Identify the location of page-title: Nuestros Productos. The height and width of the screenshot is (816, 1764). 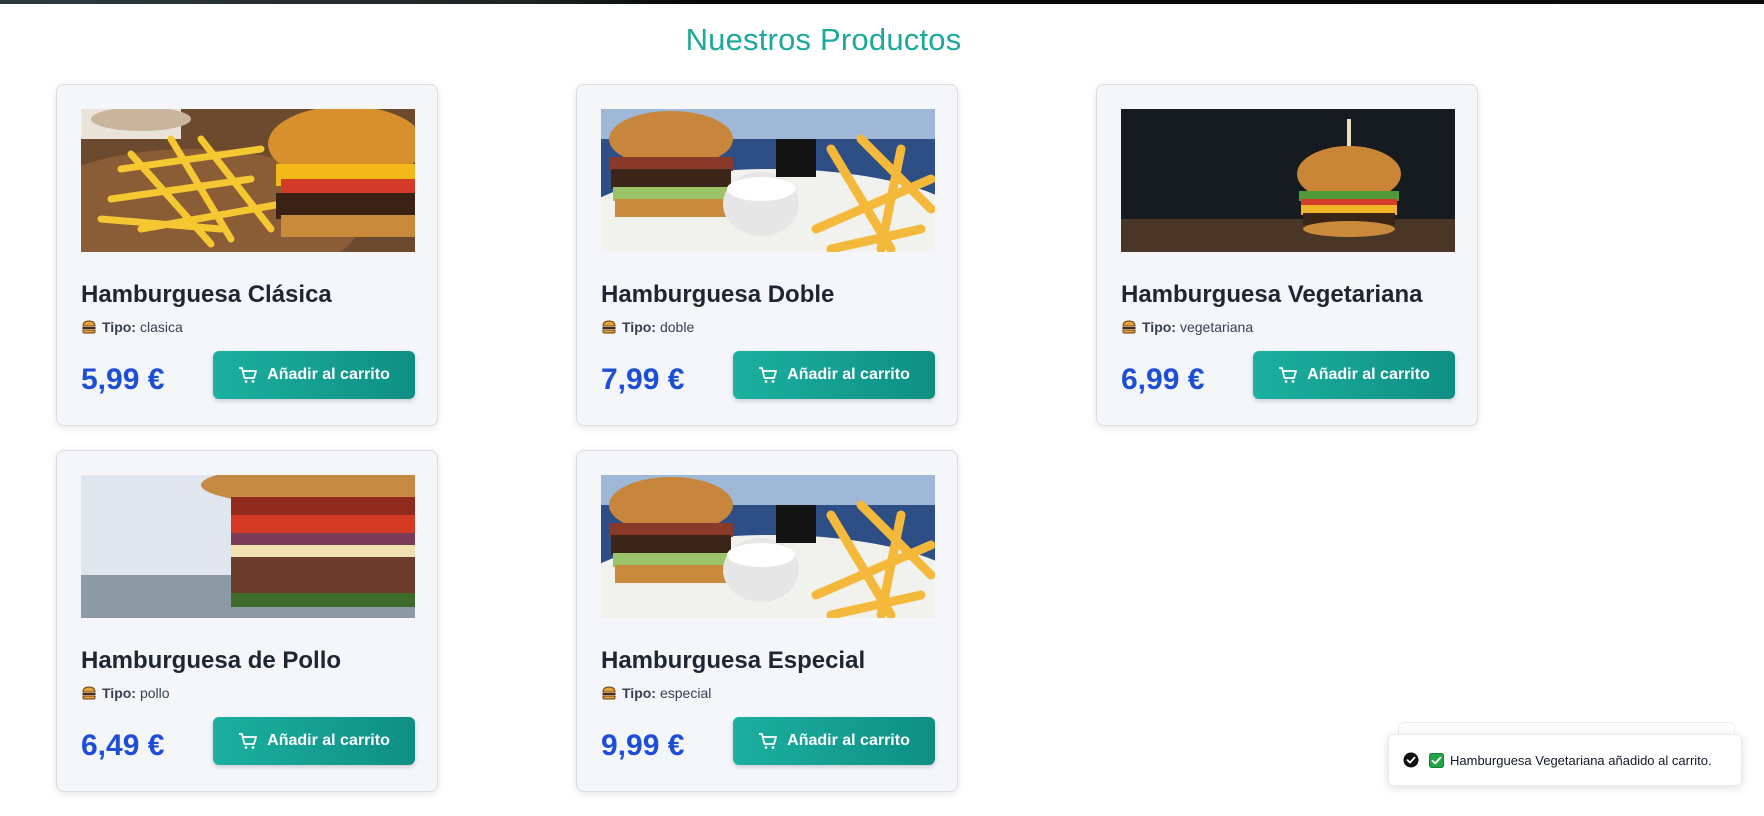
(823, 39).